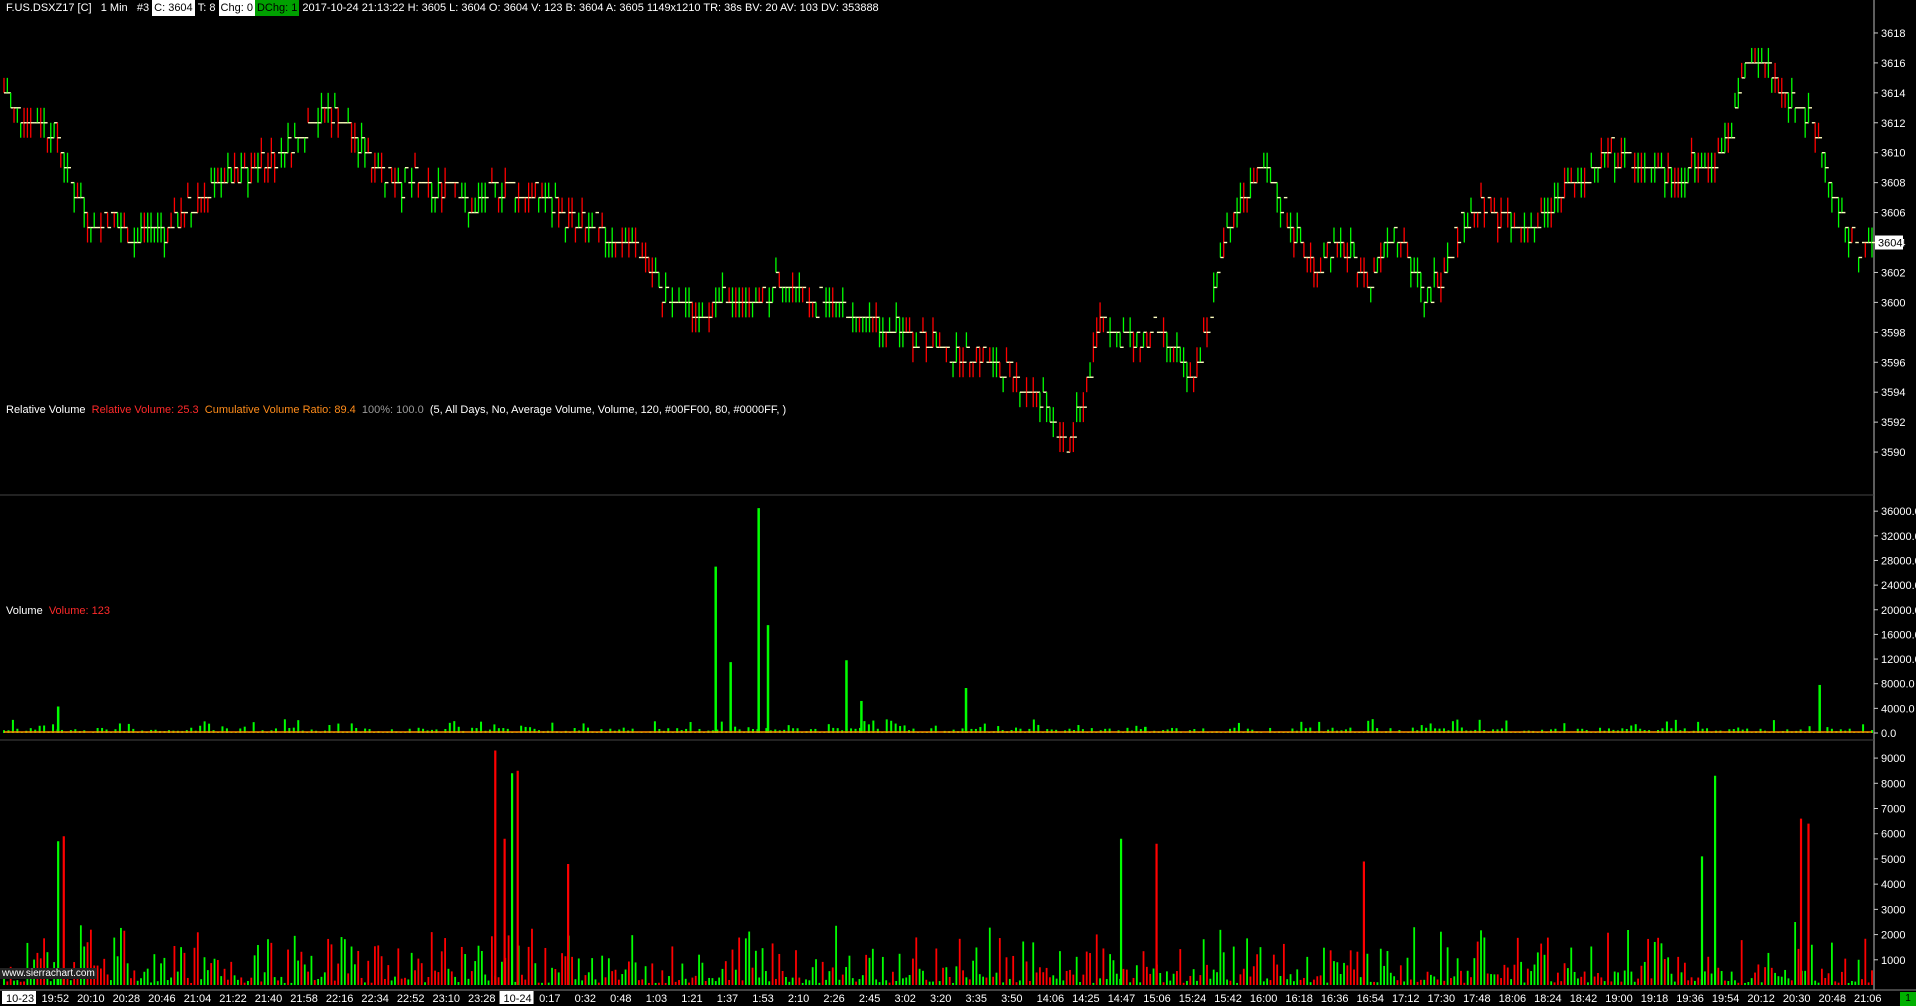 The width and height of the screenshot is (1916, 1006). Describe the element at coordinates (1619, 999) in the screenshot. I see `time-axis-label: 19:00` at that location.